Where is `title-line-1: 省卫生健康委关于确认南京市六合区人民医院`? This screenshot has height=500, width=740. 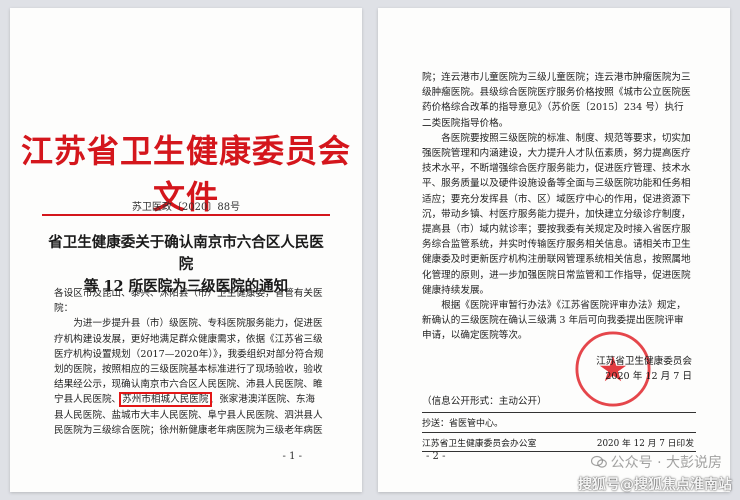
title-line-1: 省卫生健康委关于确认南京市六合区人民医院 is located at coordinates (186, 253).